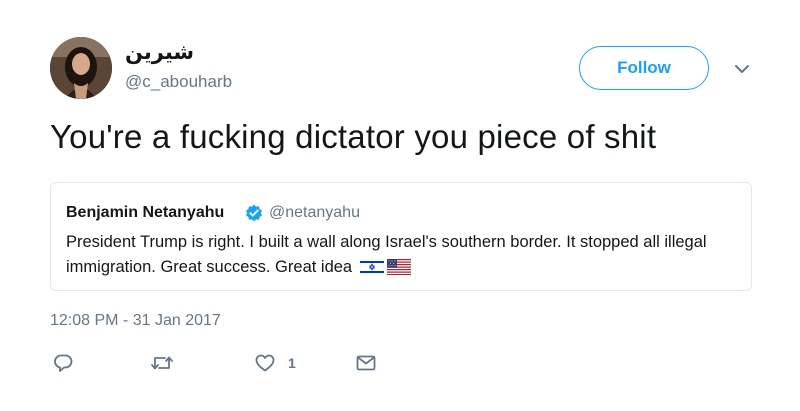 This screenshot has width=800, height=411. I want to click on author-display-name: شيرين, so click(159, 52).